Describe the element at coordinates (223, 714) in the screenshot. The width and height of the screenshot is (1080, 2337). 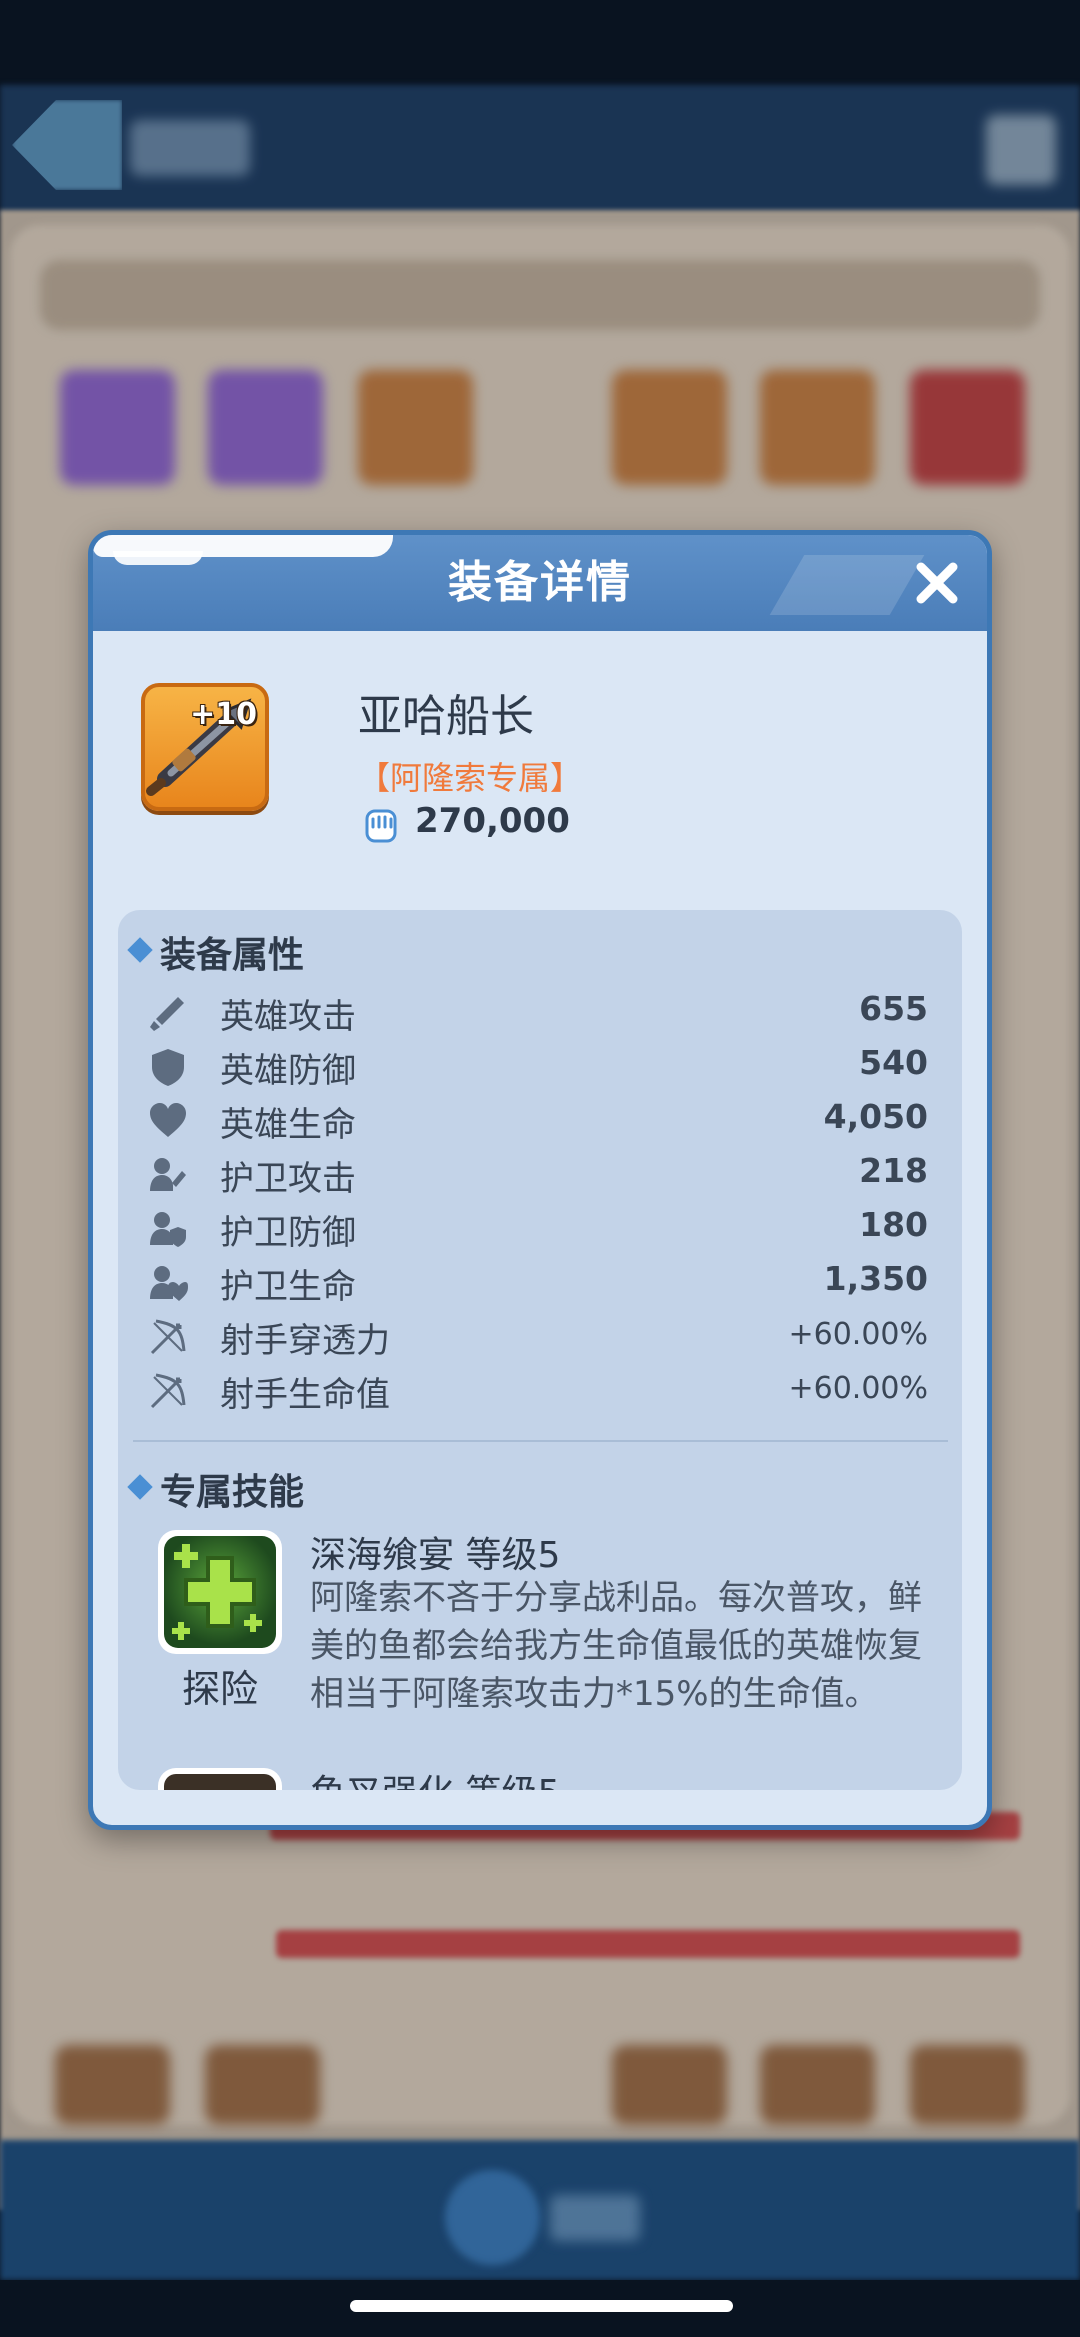
I see `enhance-level-badge: +10` at that location.